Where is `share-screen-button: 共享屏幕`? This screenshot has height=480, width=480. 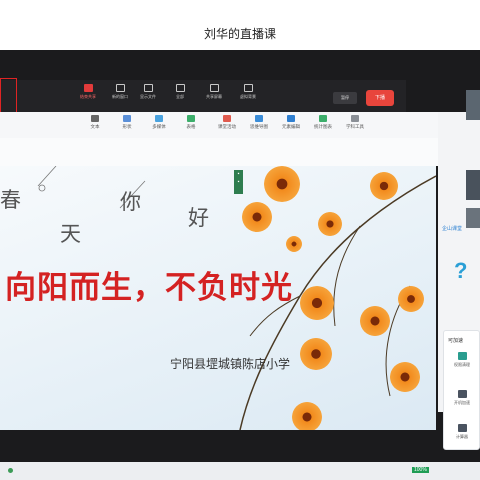
share-screen-button: 共享屏幕 is located at coordinates (214, 91).